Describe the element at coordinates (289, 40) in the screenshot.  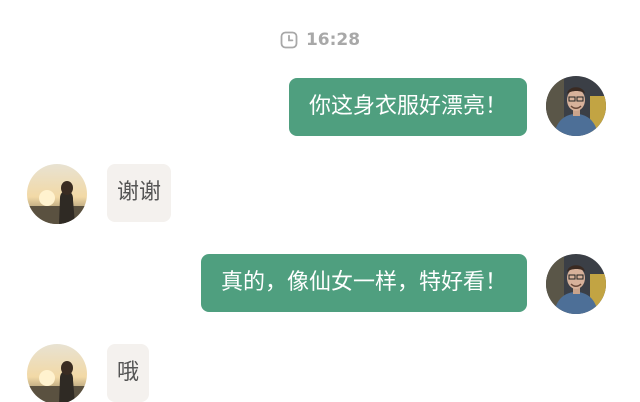
I see `clock-icon` at that location.